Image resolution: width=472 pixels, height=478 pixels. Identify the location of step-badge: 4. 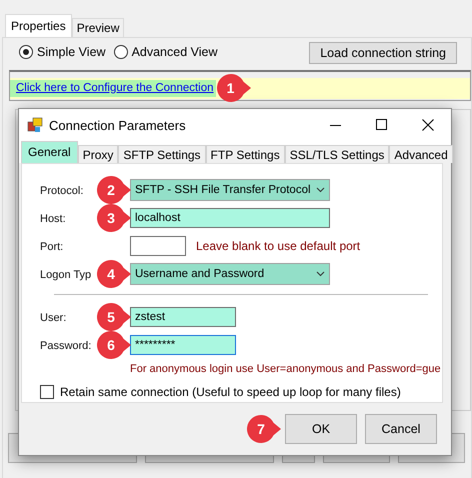
(114, 274).